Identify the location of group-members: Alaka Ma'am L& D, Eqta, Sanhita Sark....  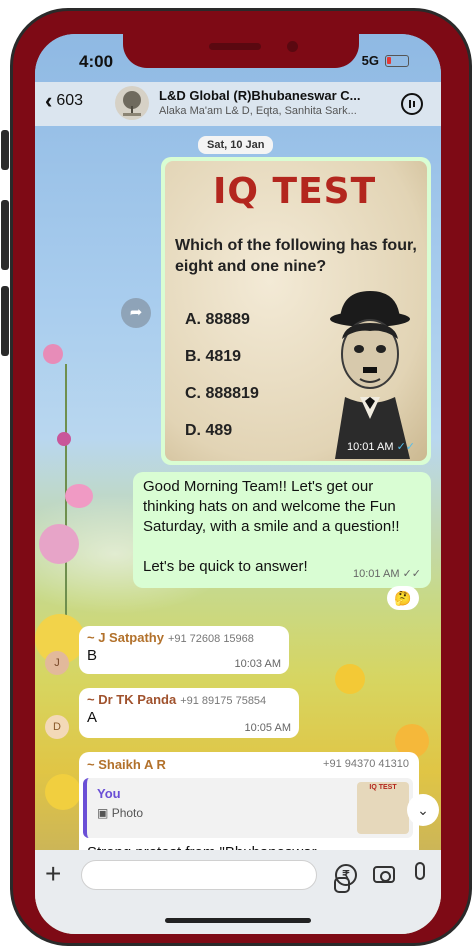
(258, 111).